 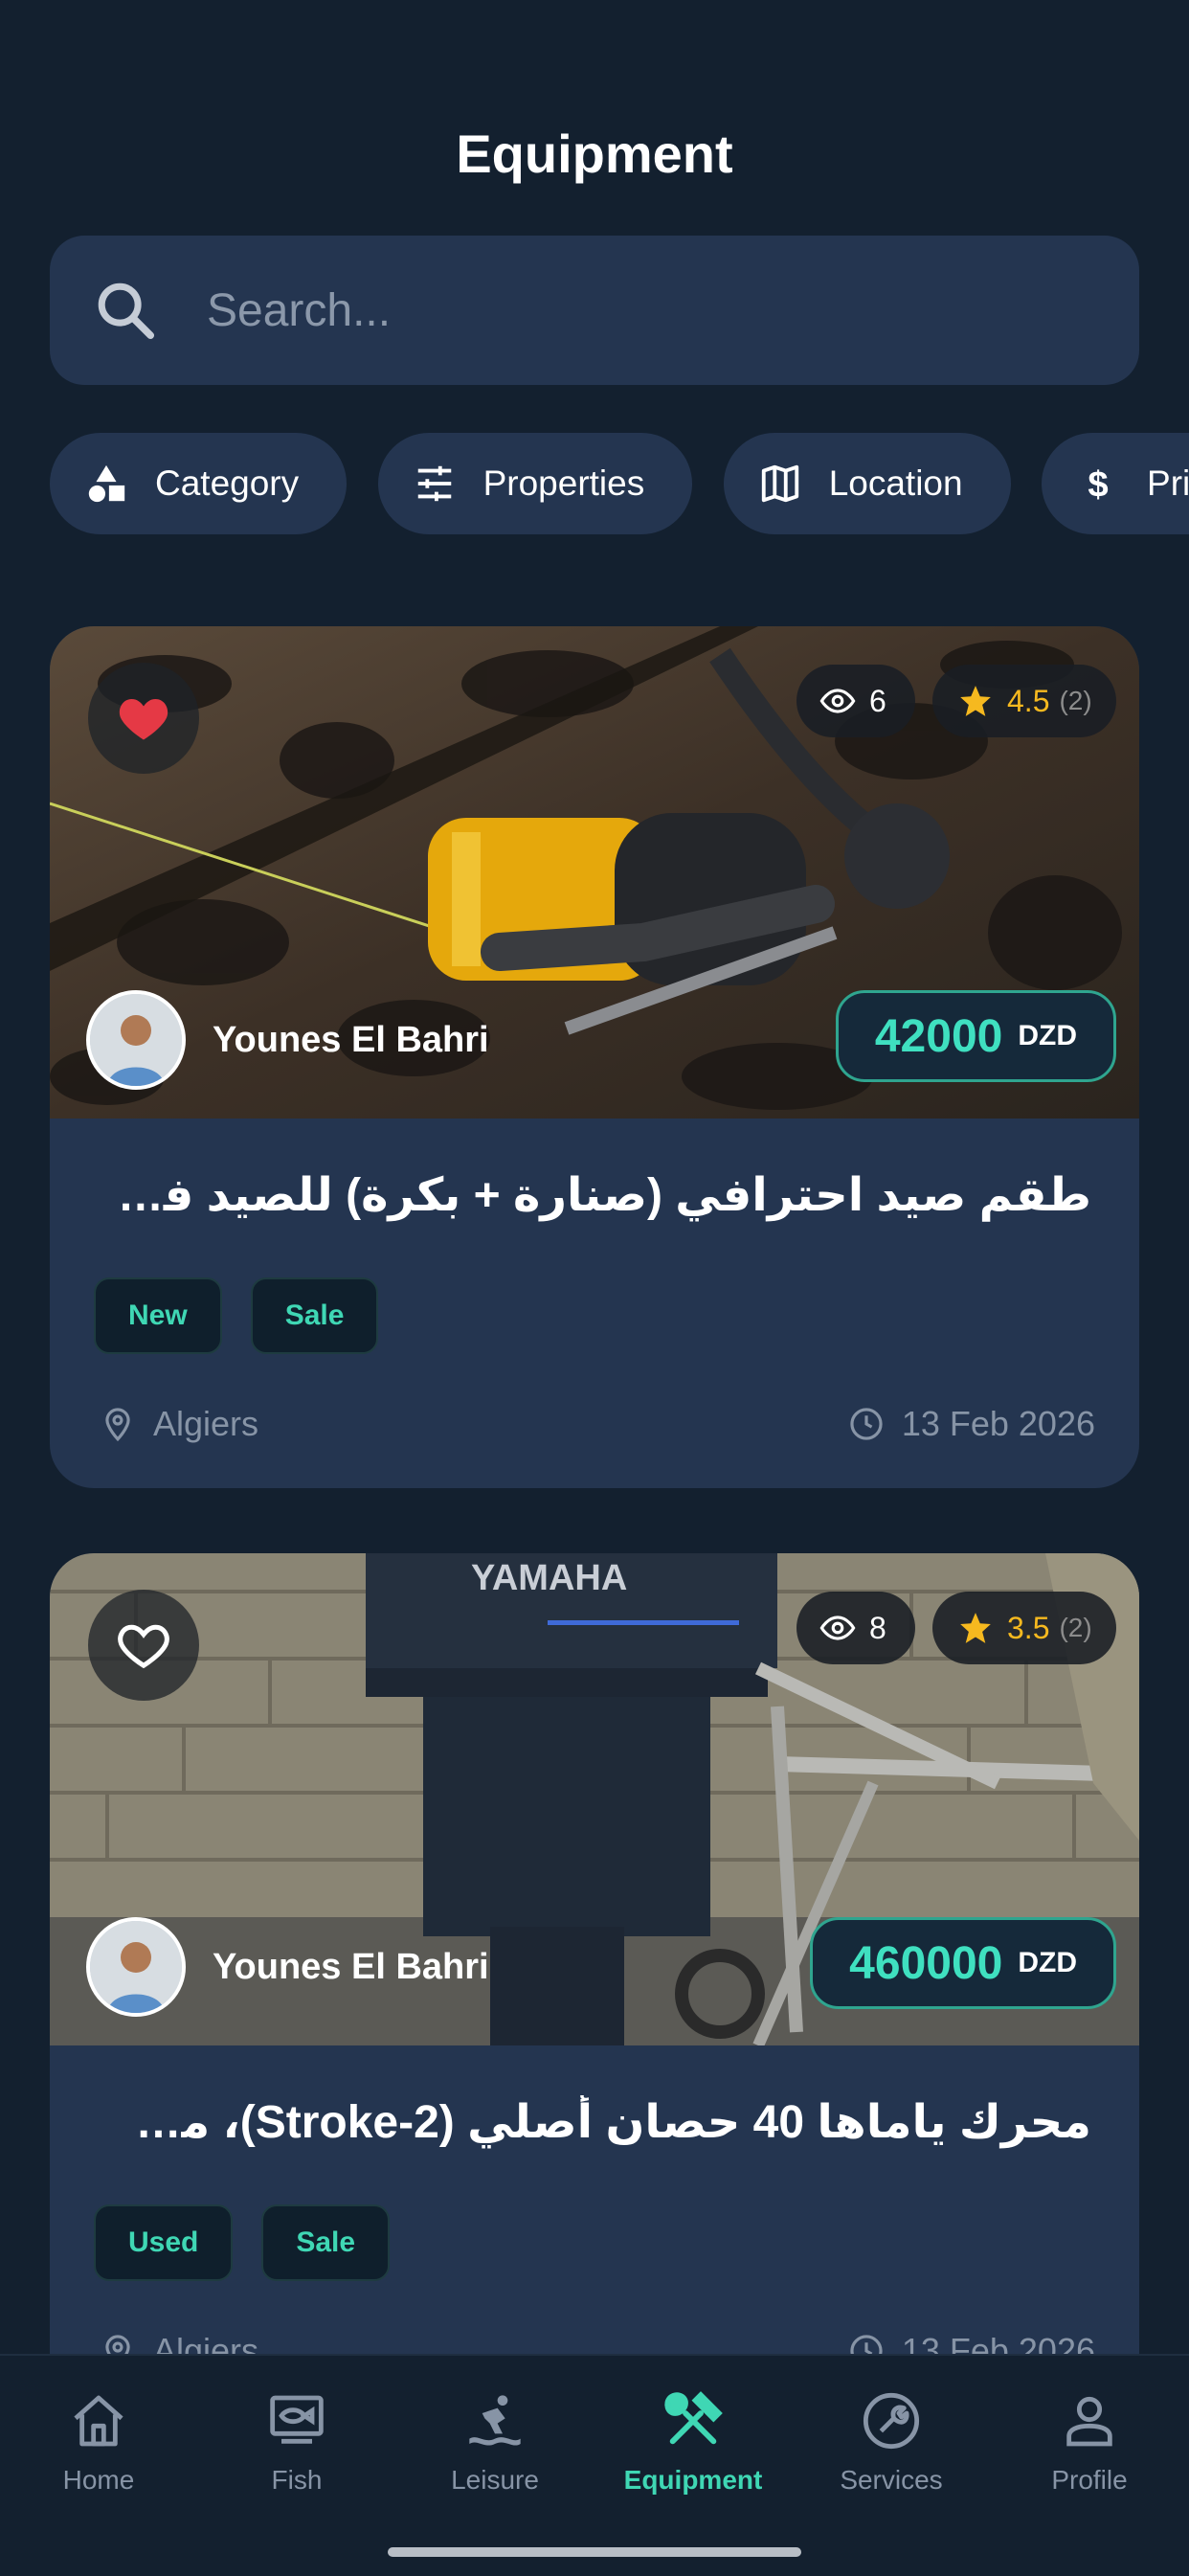 I want to click on condition-tag: Used, so click(x=164, y=2242).